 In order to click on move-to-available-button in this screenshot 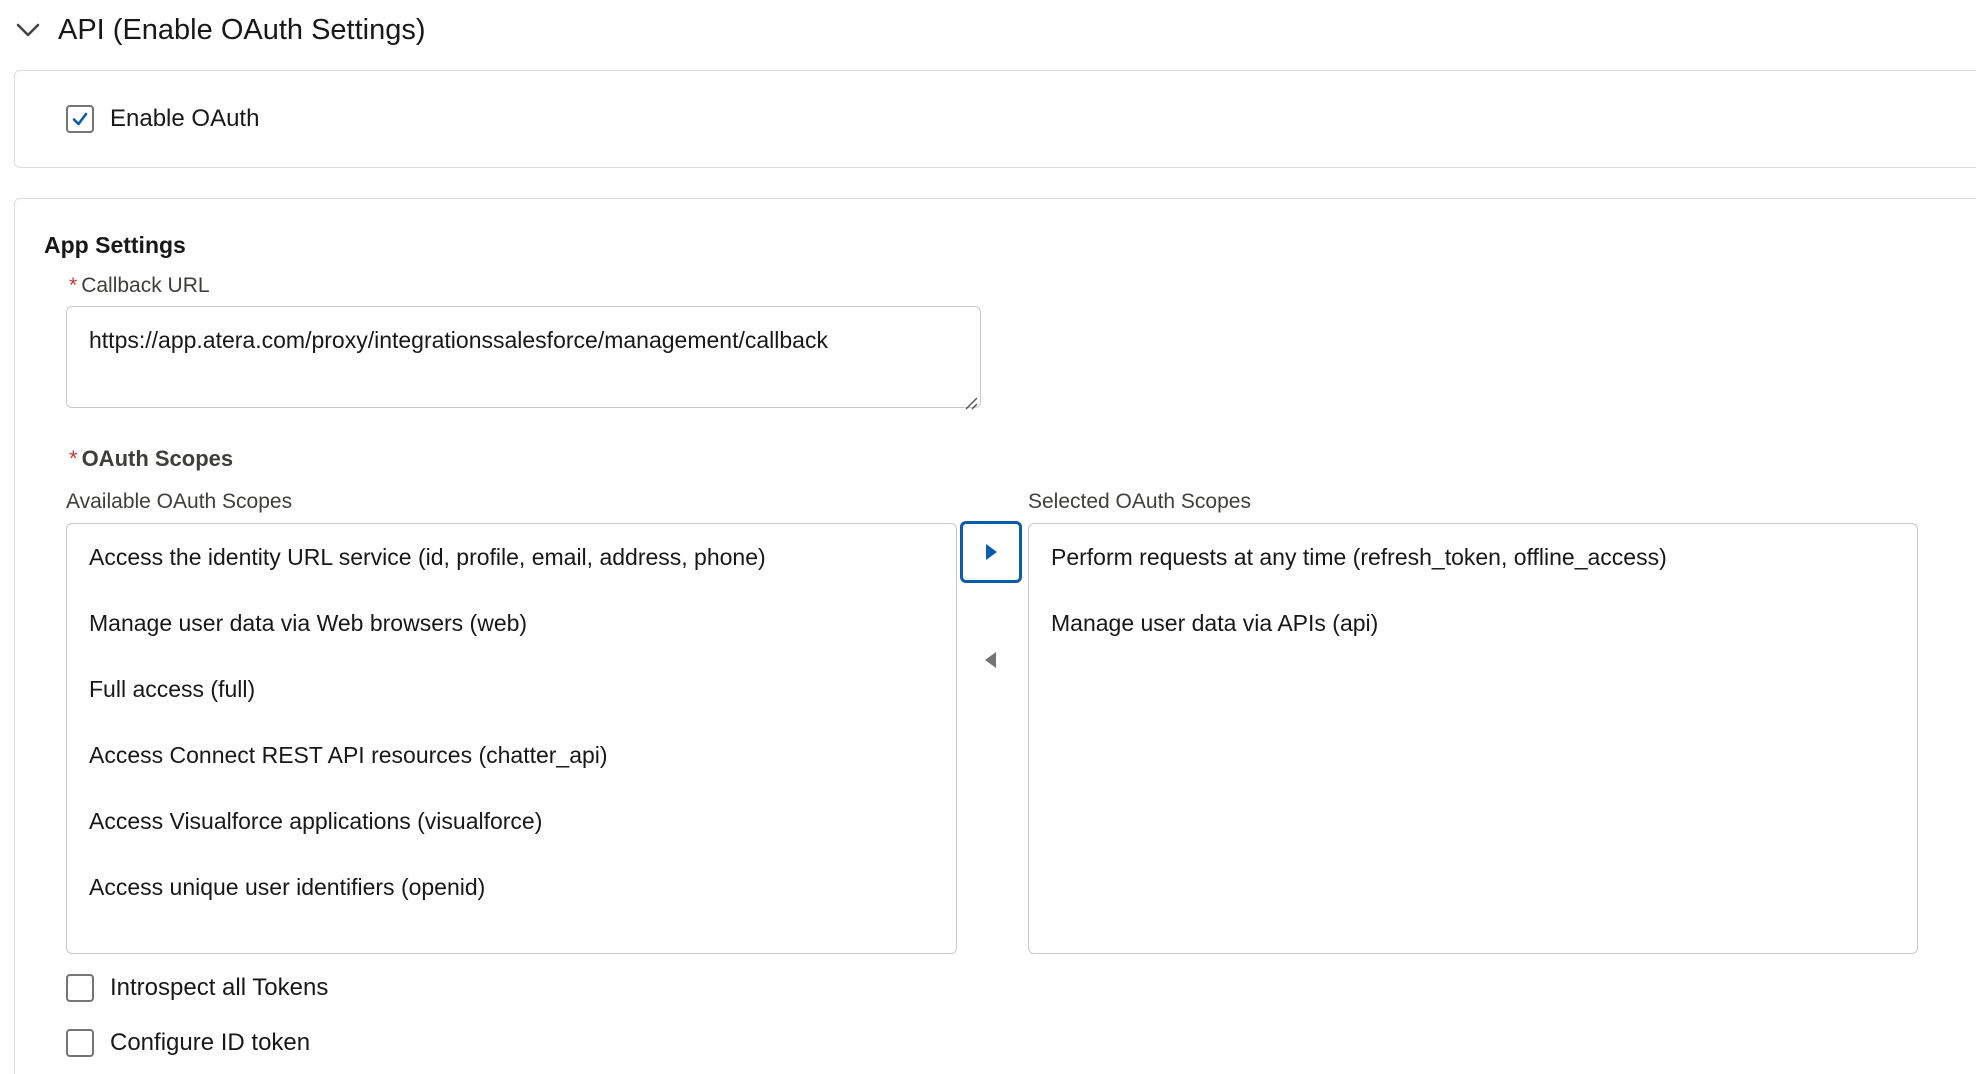, I will do `click(991, 660)`.